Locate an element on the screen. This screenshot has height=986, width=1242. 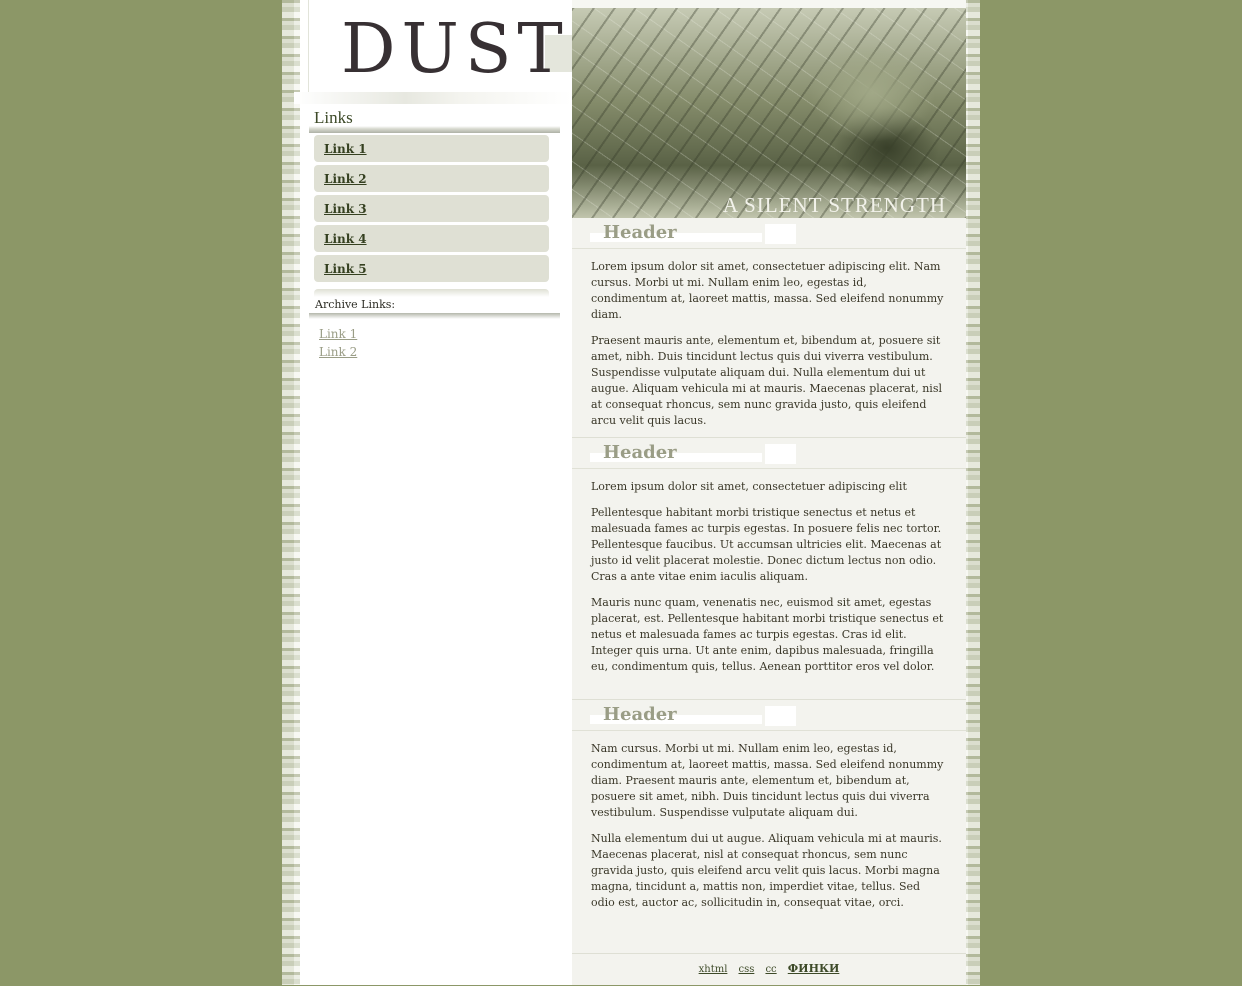
footer-link-finki: ФИНКИ is located at coordinates (814, 968).